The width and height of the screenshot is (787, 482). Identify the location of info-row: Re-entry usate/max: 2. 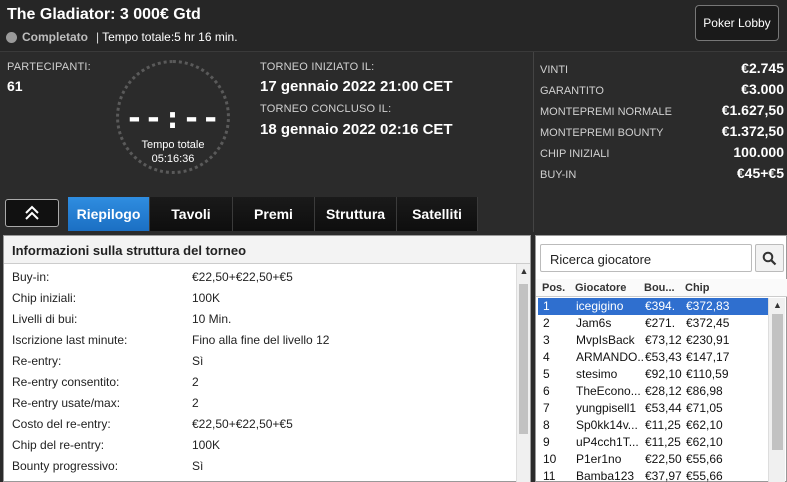
(259, 402).